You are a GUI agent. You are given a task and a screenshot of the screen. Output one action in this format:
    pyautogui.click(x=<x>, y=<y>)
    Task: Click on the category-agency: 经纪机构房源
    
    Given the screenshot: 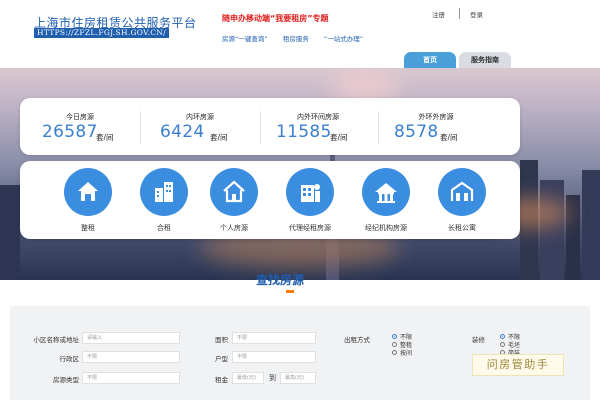 What is the action you would take?
    pyautogui.click(x=386, y=201)
    